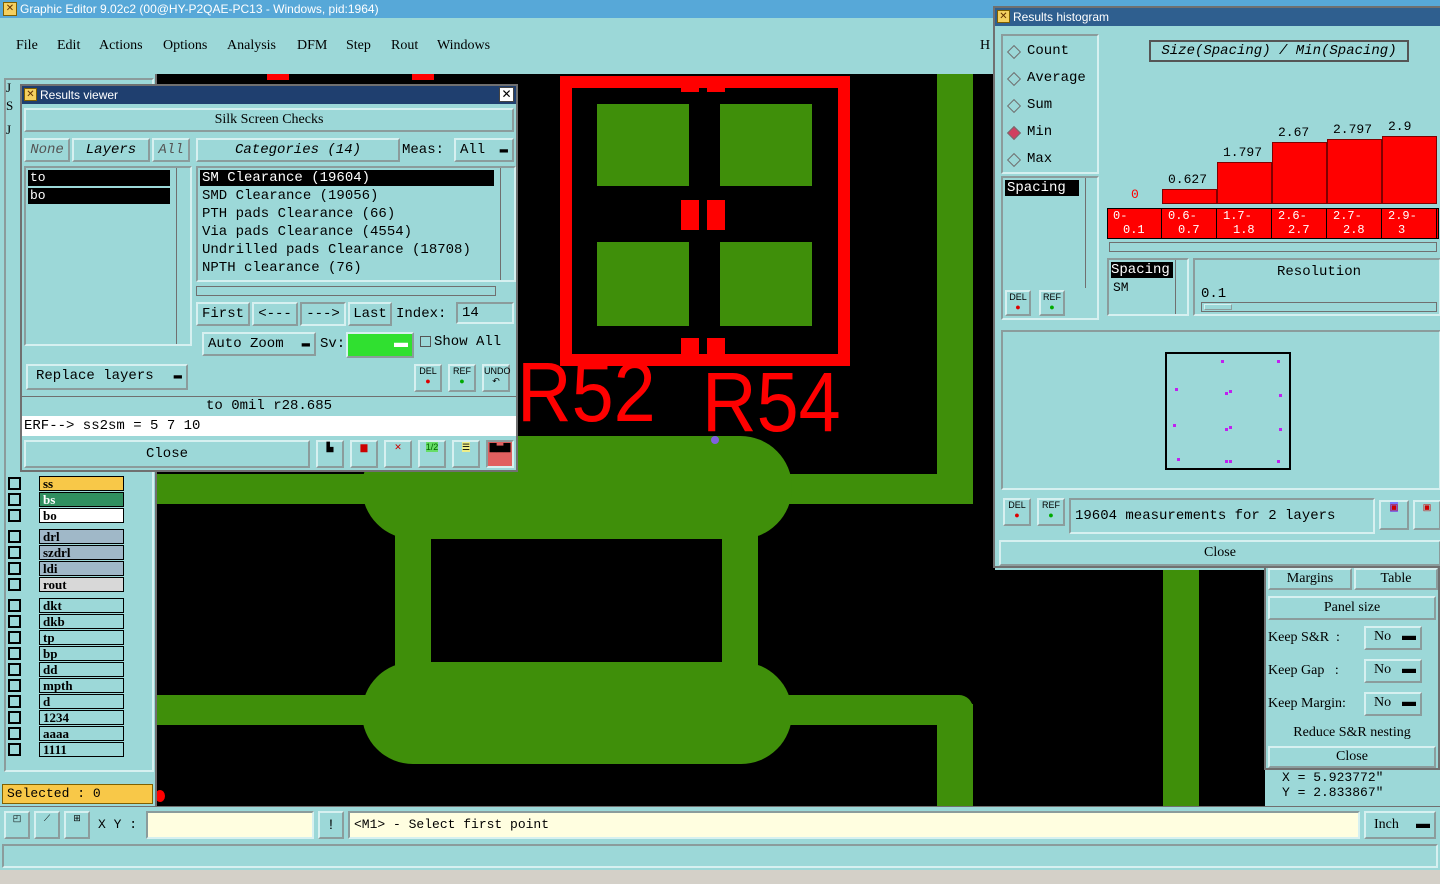  I want to click on option-max: Max, so click(1050, 160).